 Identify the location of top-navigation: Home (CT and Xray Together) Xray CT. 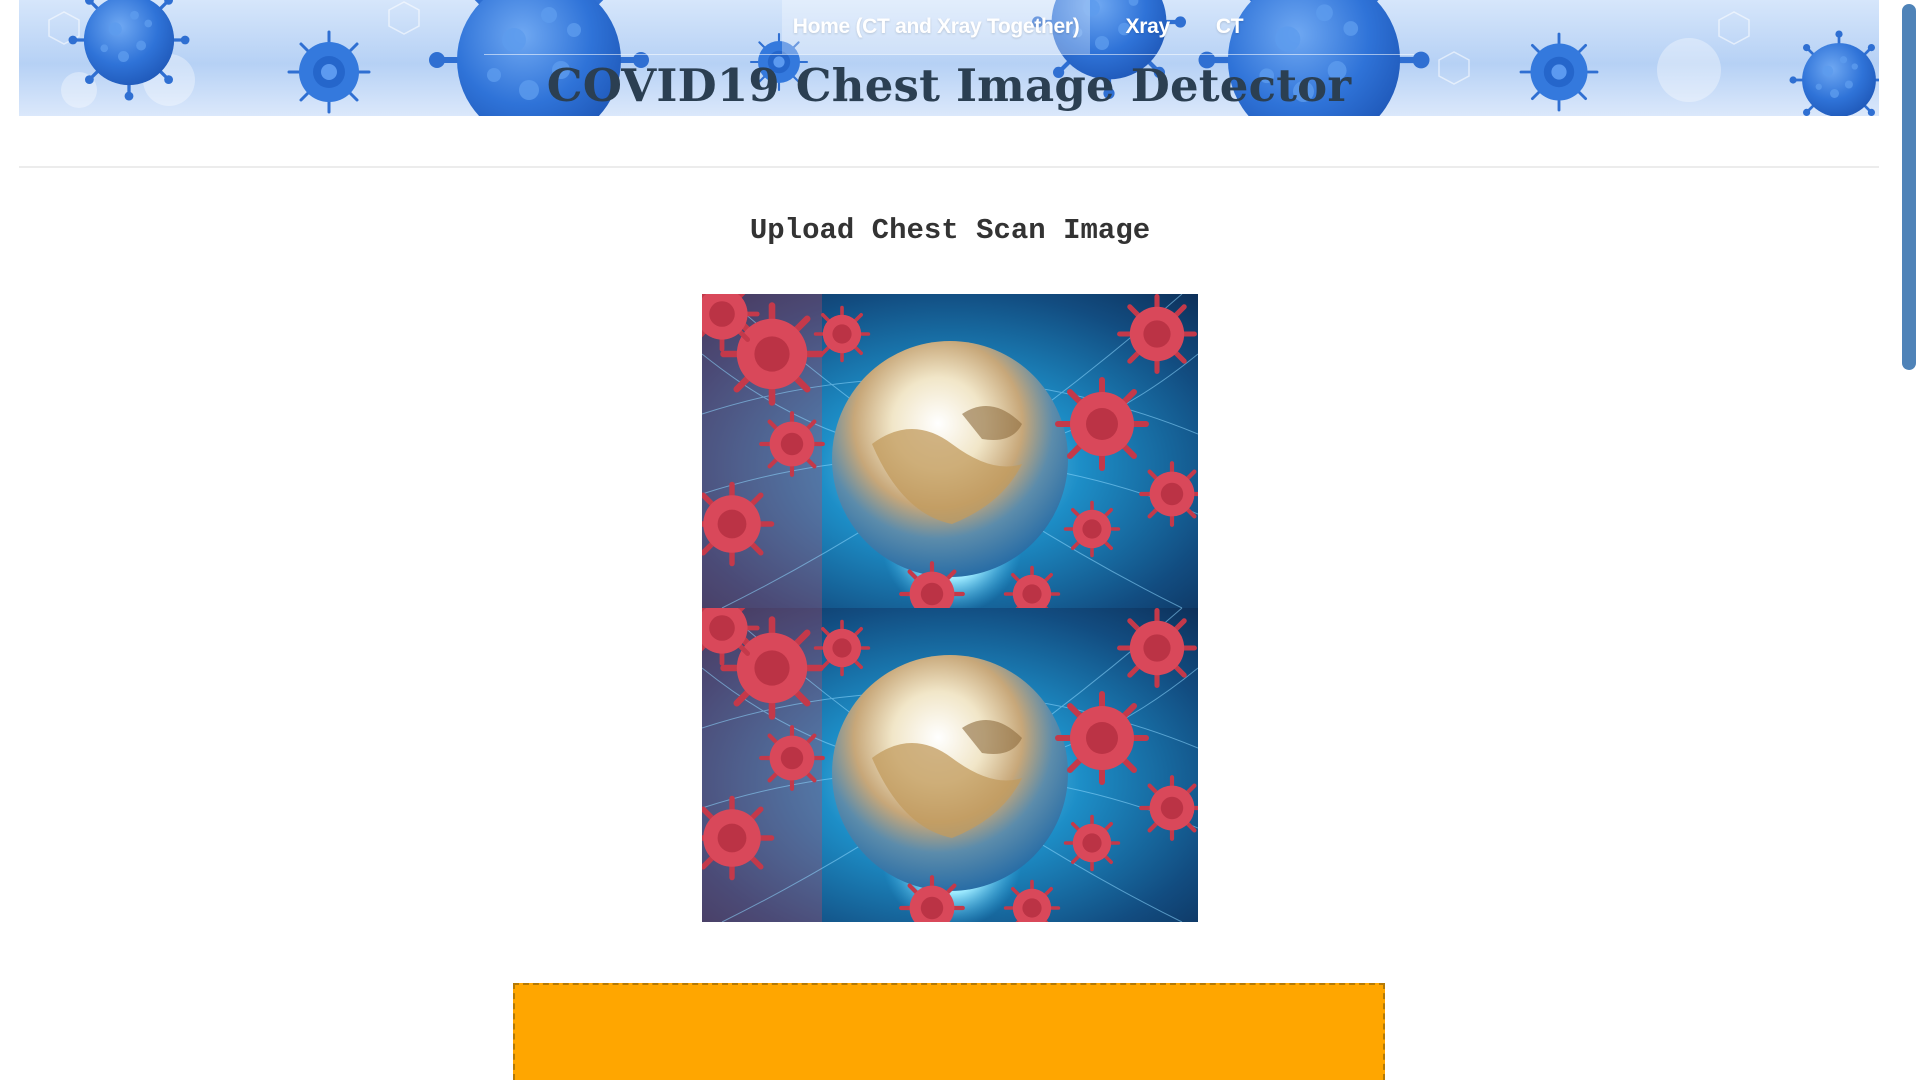
(949, 27).